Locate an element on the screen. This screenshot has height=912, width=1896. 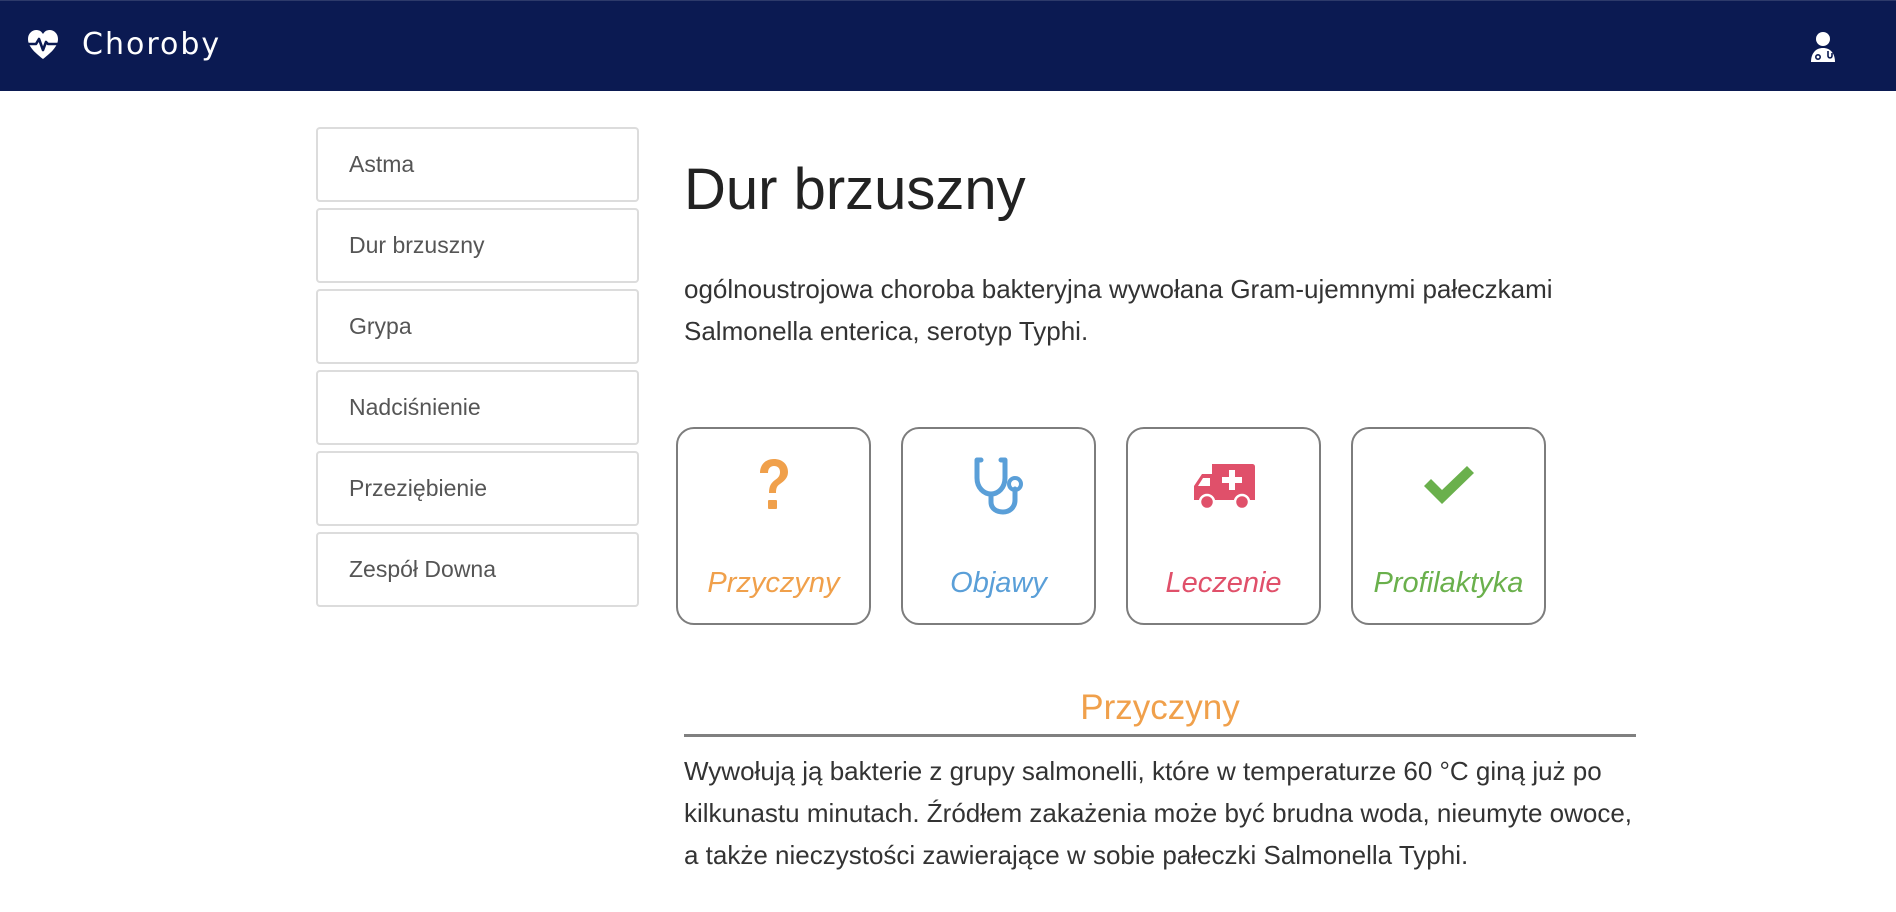
brand-title: Choroby is located at coordinates (152, 44).